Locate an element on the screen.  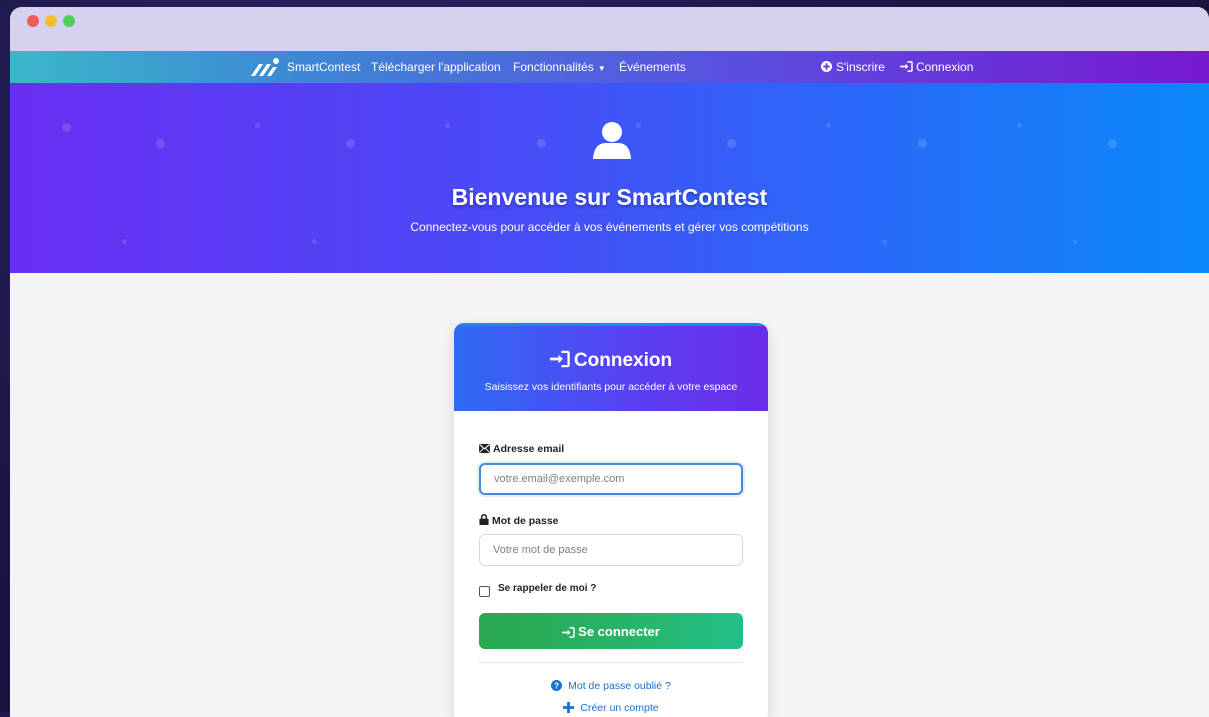
card-divider is located at coordinates (611, 662).